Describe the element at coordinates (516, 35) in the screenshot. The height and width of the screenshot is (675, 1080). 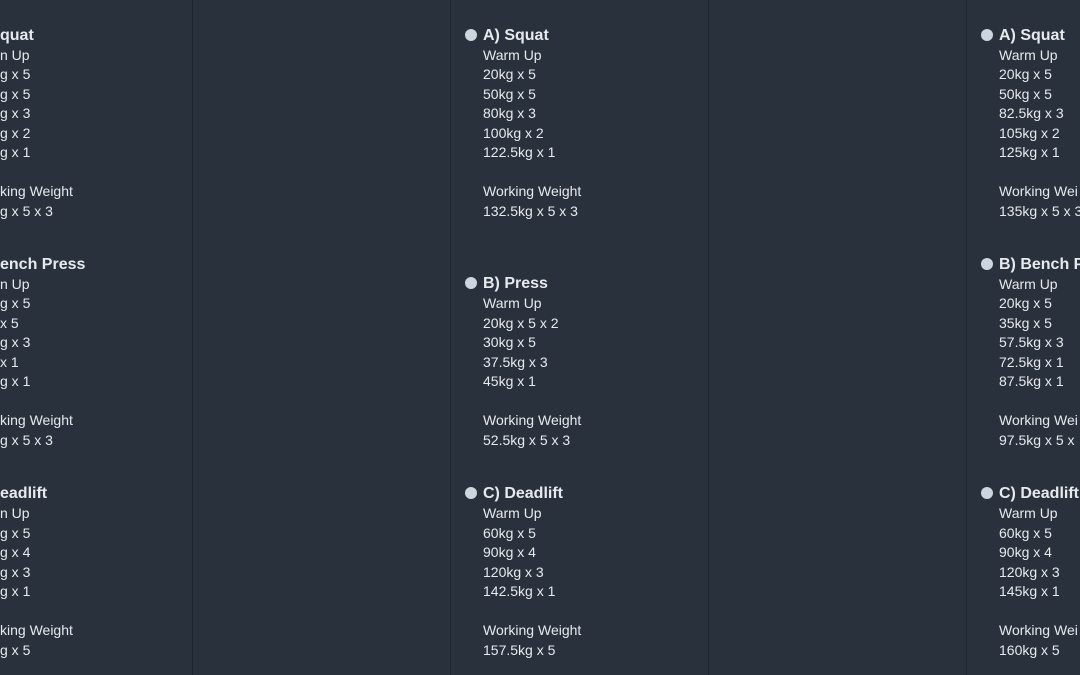
I see `exercise-title-text: A) Squat` at that location.